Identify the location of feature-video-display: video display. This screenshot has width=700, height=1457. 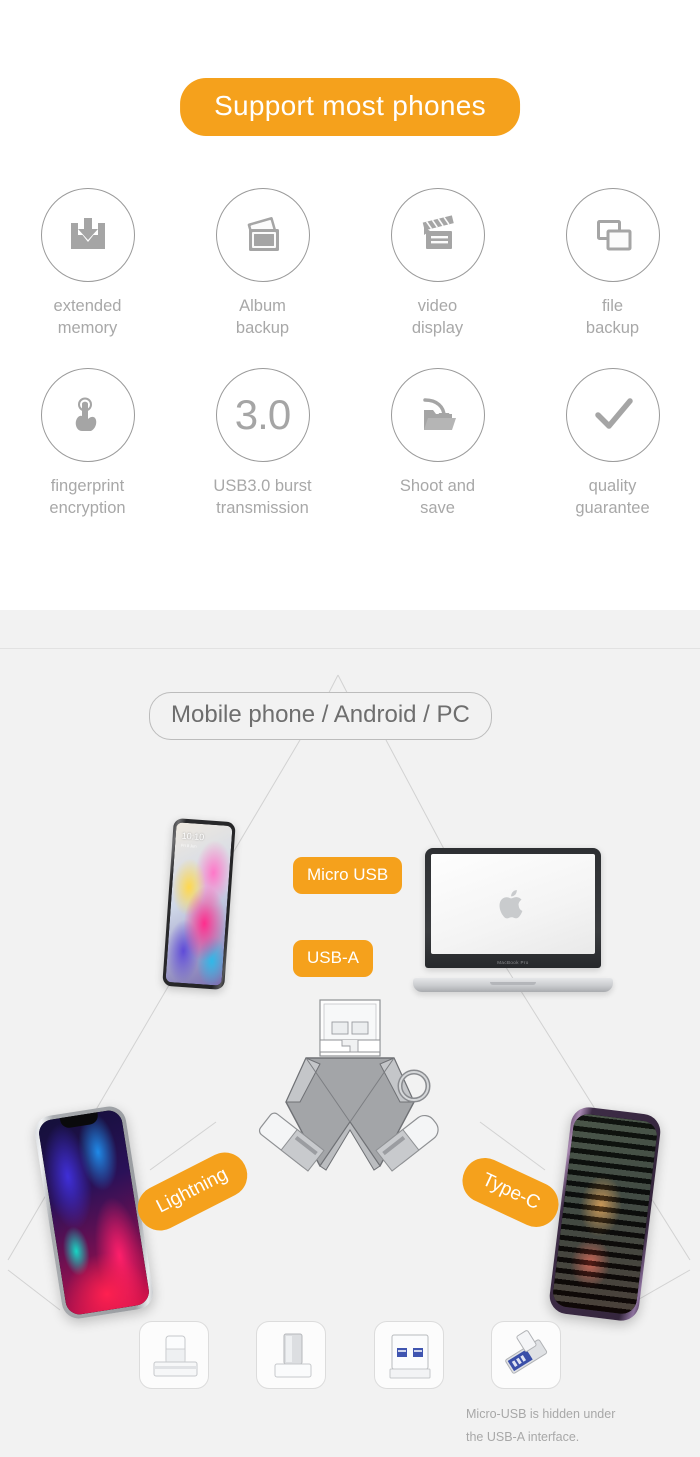
(437, 264).